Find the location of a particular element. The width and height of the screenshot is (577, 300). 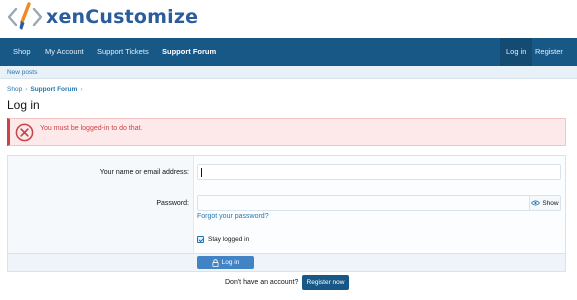

form-submit-row: Log in is located at coordinates (286, 262).